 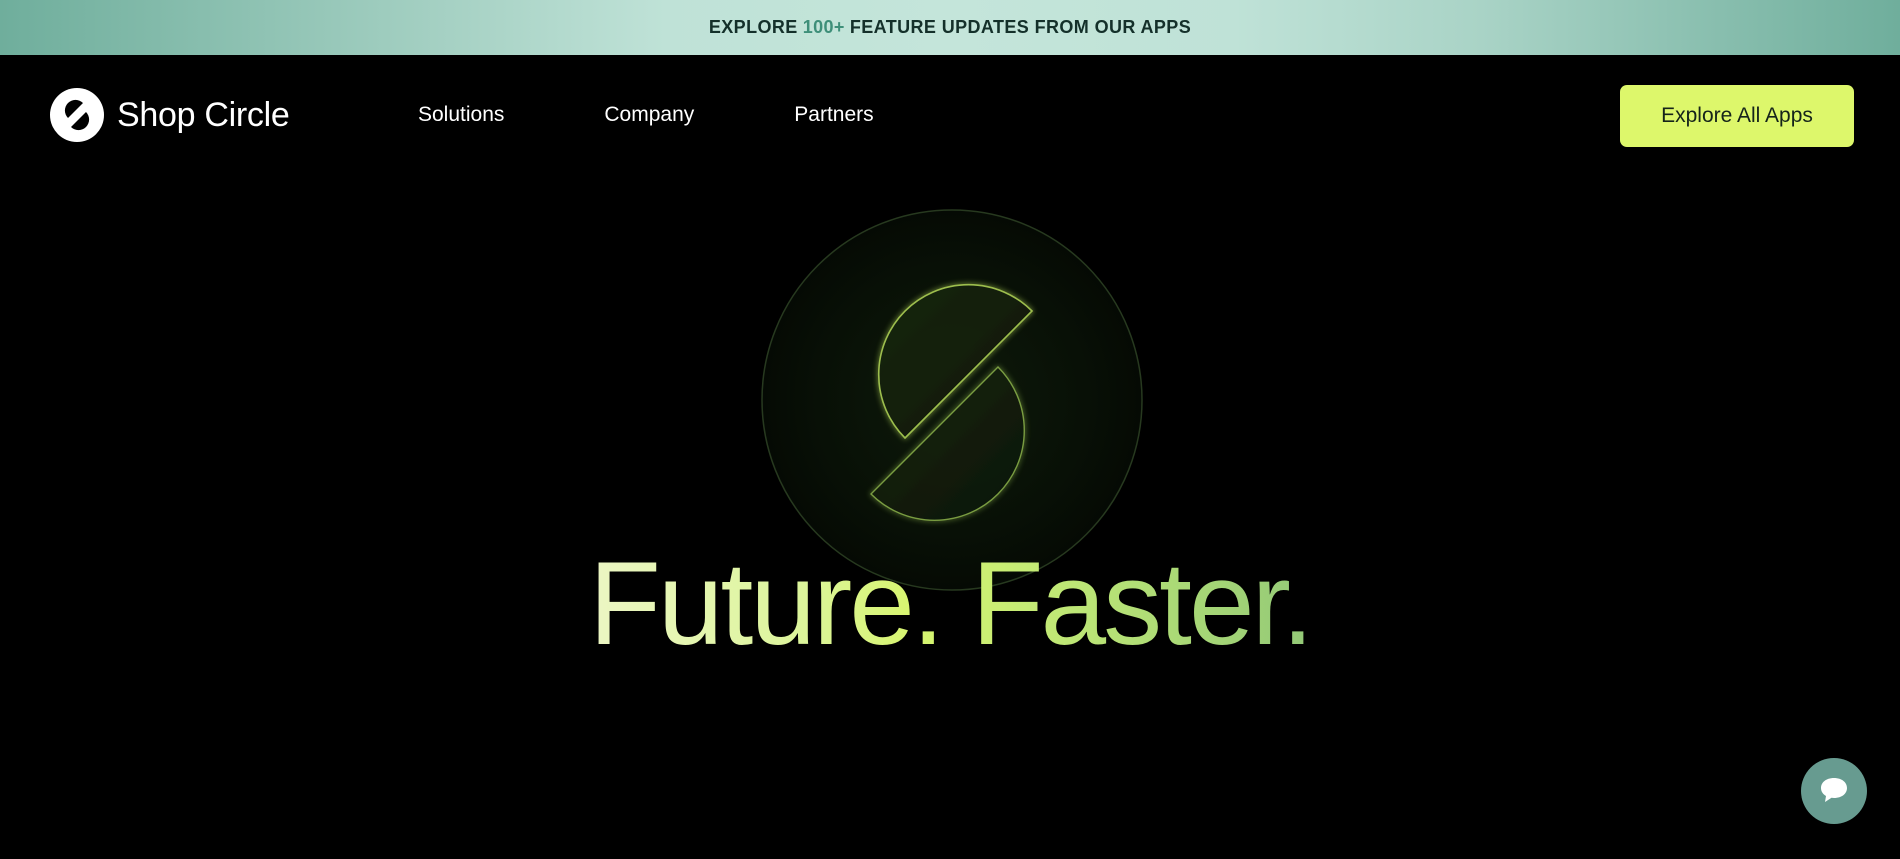 What do you see at coordinates (77, 115) in the screenshot?
I see `shop-circle-logo-icon` at bounding box center [77, 115].